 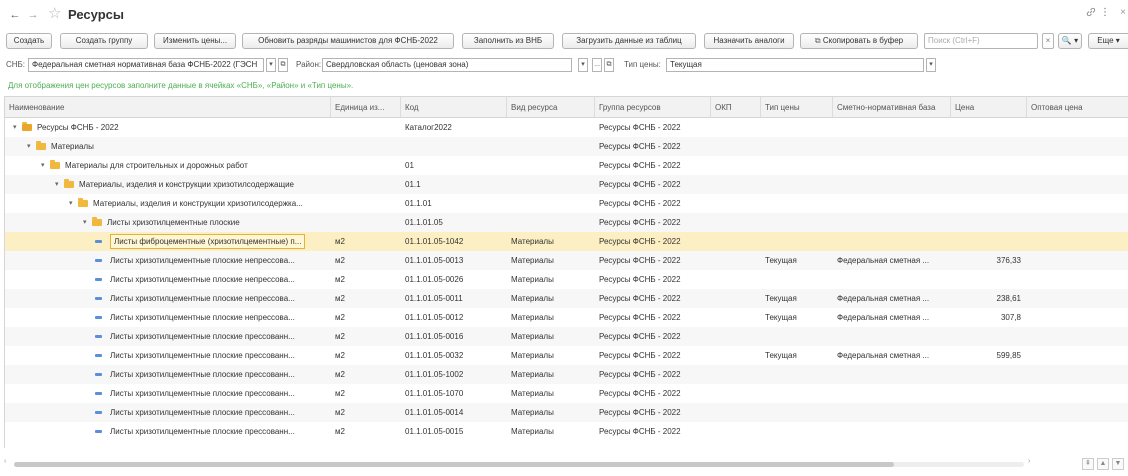 I want to click on code-cell: 01.1.01.05, so click(x=454, y=222).